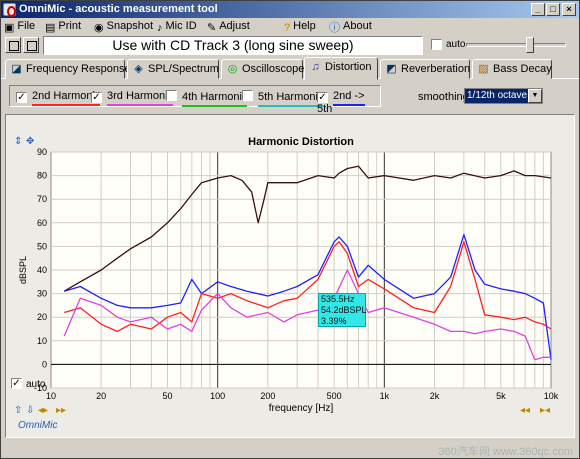 This screenshot has height=459, width=580. Describe the element at coordinates (173, 69) in the screenshot. I see `tab-spl-spectrum: ◈ SPL/Spectrum` at that location.